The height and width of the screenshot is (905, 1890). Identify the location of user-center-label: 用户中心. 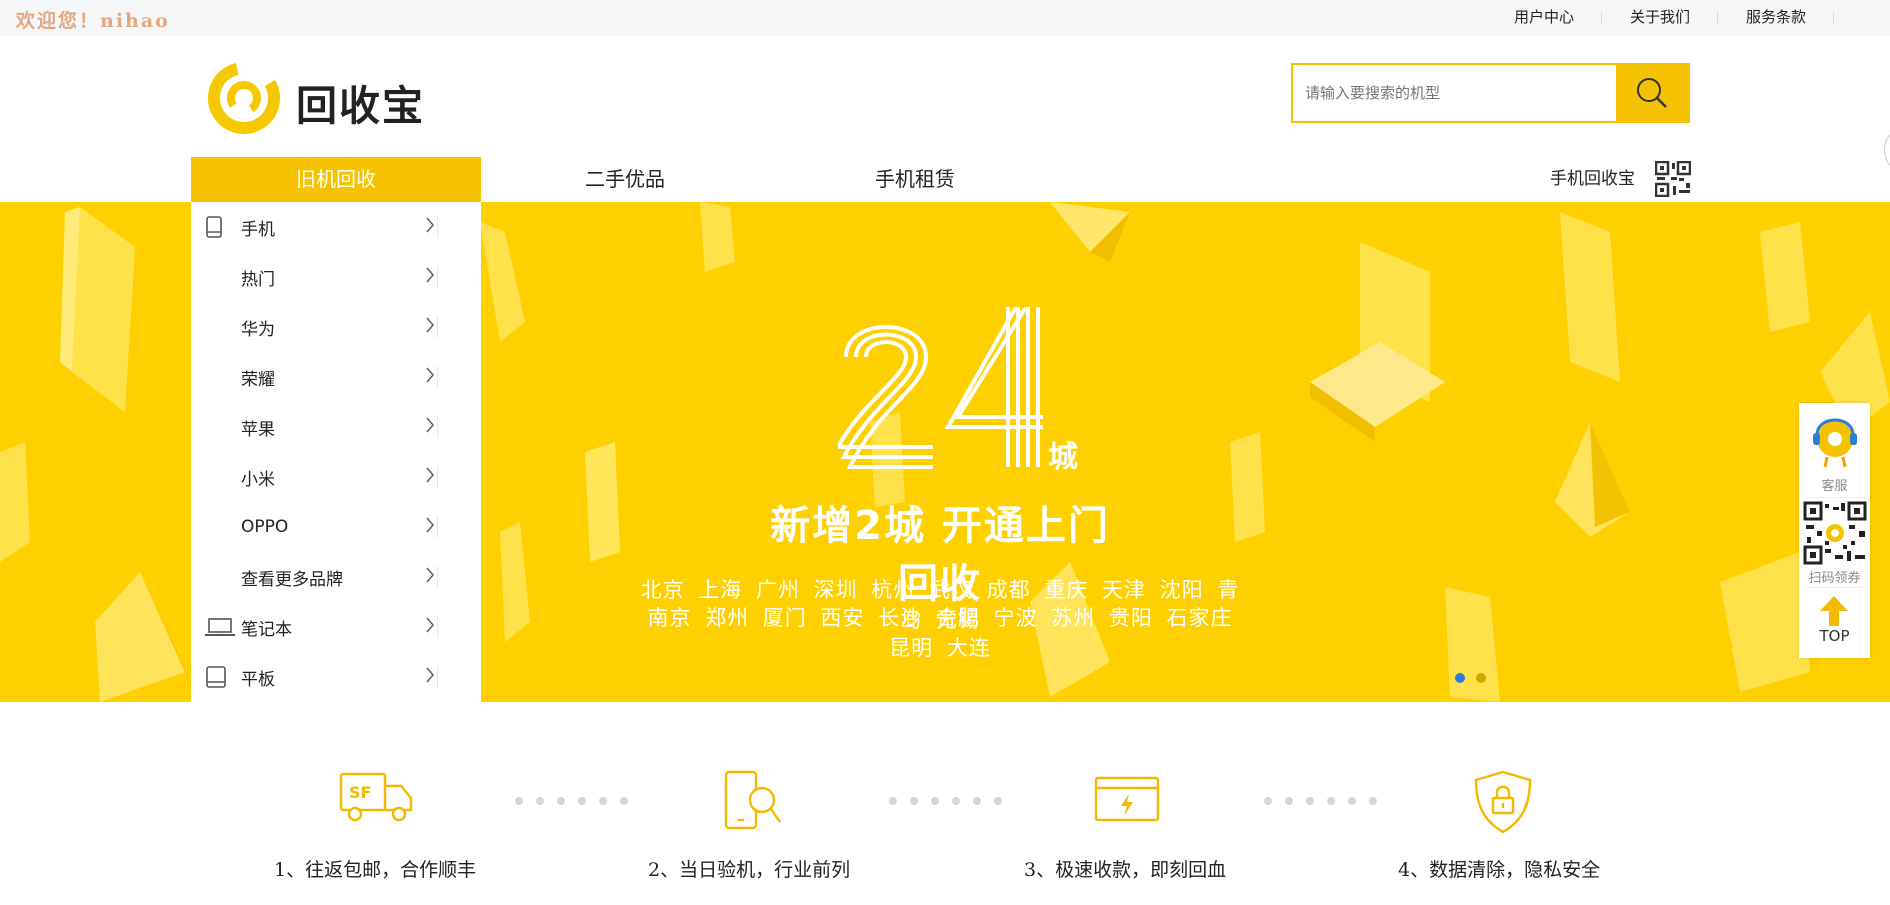
(1543, 17).